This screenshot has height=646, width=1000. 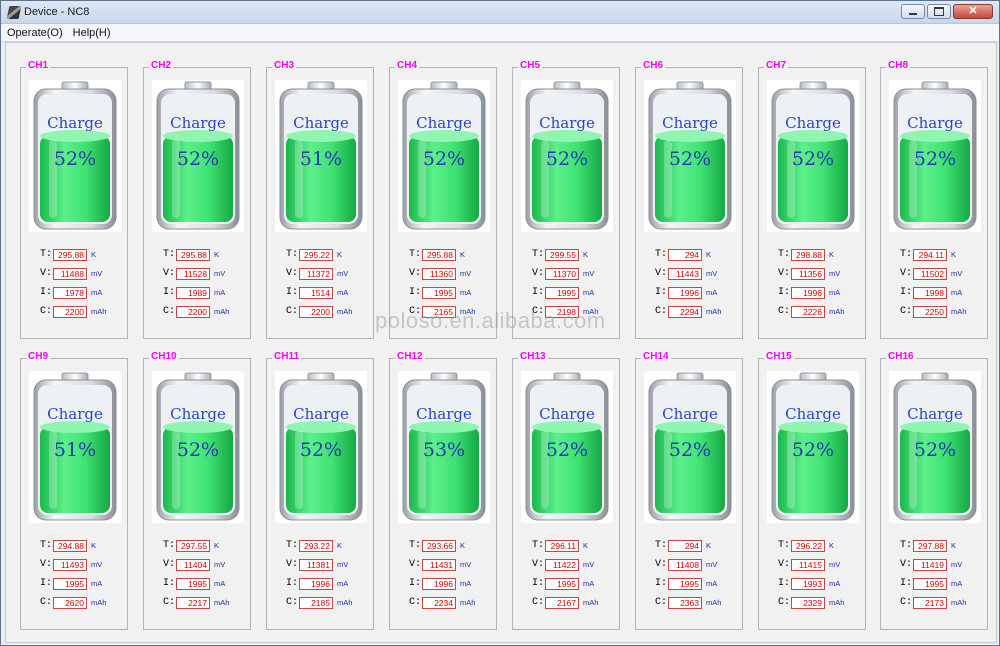 I want to click on reading-value-v: 11419, so click(x=930, y=565).